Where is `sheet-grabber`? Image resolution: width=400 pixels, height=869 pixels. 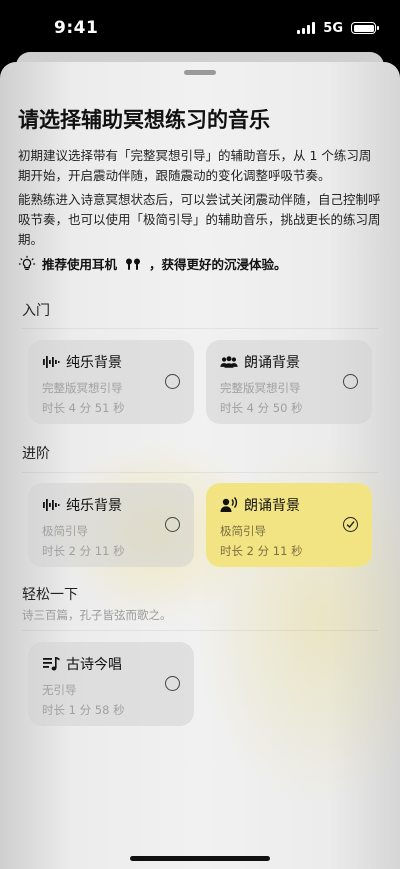 sheet-grabber is located at coordinates (200, 72).